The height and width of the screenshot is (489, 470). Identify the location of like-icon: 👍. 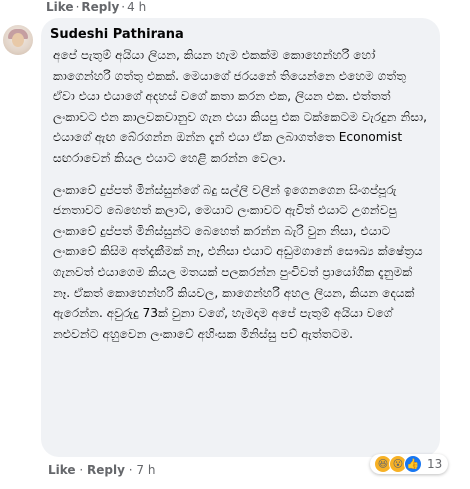
(413, 464).